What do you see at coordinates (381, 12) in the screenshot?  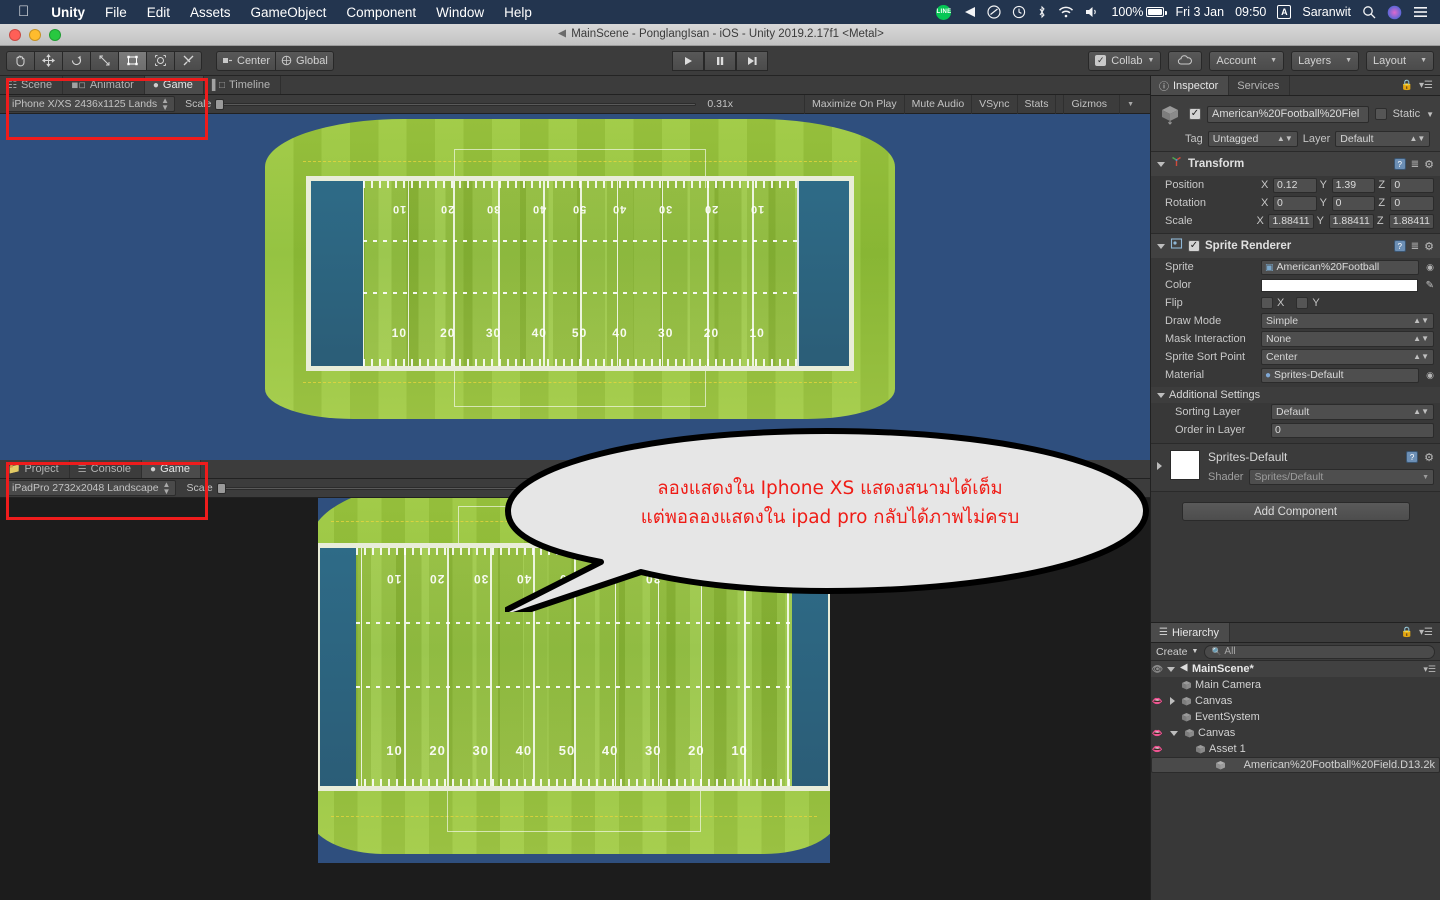 I see `menu-item-component: Component` at bounding box center [381, 12].